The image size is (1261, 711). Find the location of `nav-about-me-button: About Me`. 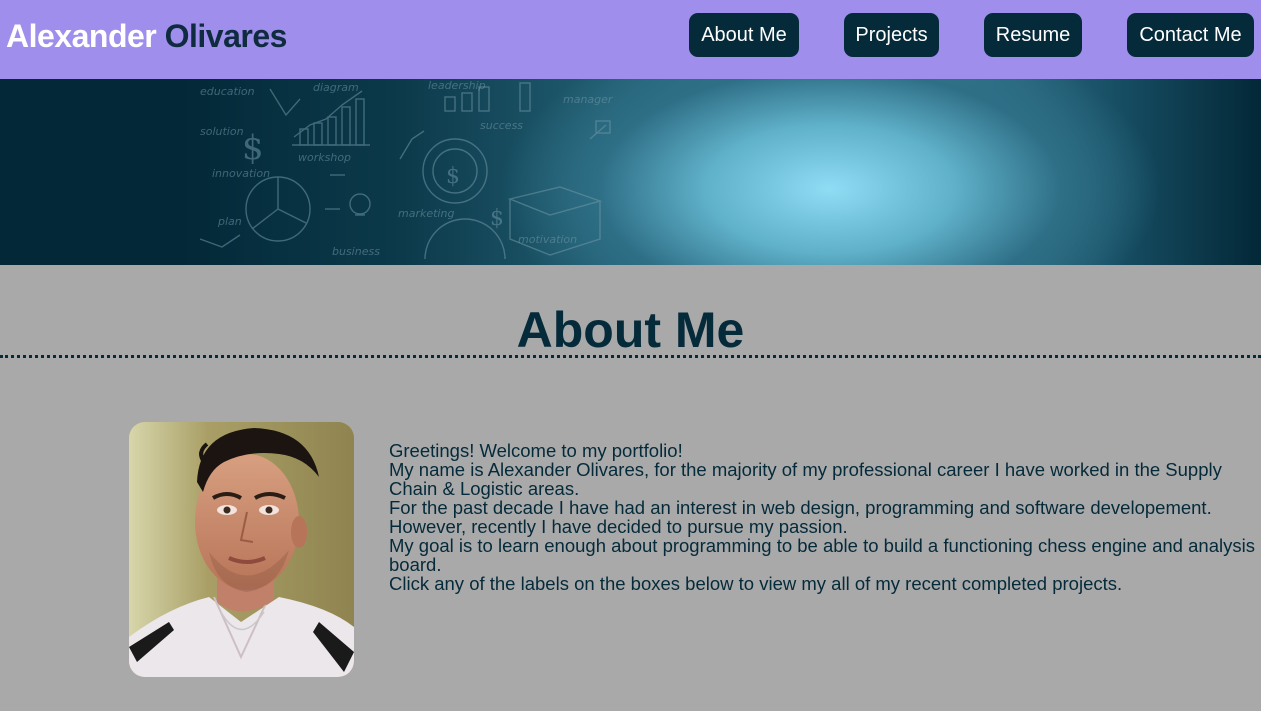

nav-about-me-button: About Me is located at coordinates (744, 35).